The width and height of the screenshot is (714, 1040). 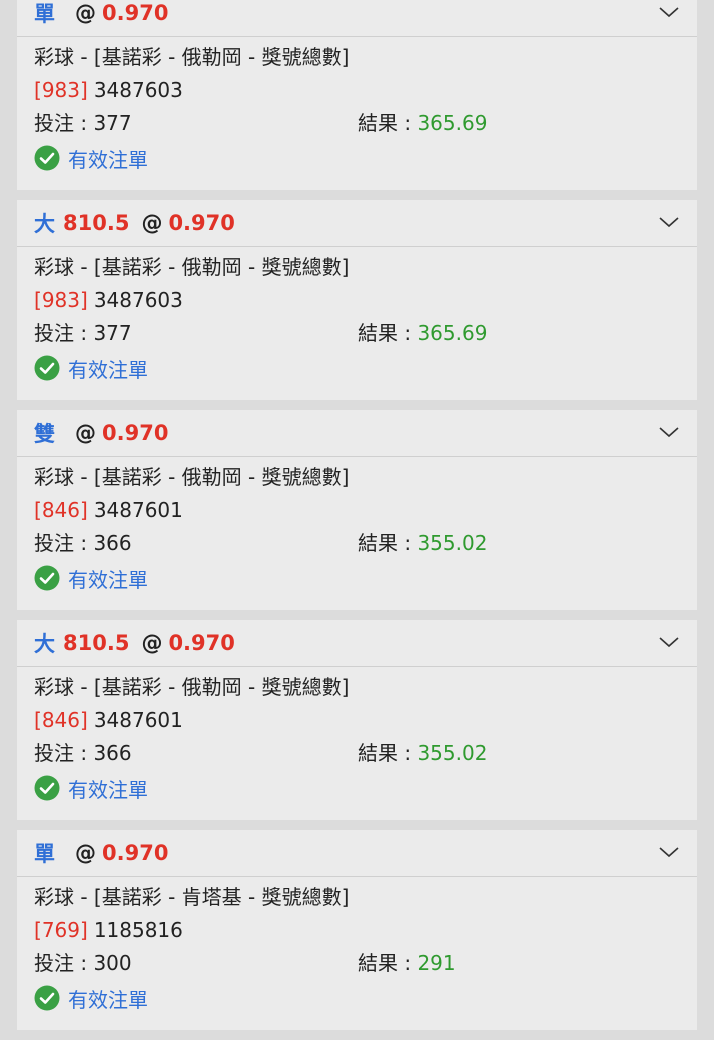 What do you see at coordinates (44, 434) in the screenshot?
I see `bet-pick: 雙` at bounding box center [44, 434].